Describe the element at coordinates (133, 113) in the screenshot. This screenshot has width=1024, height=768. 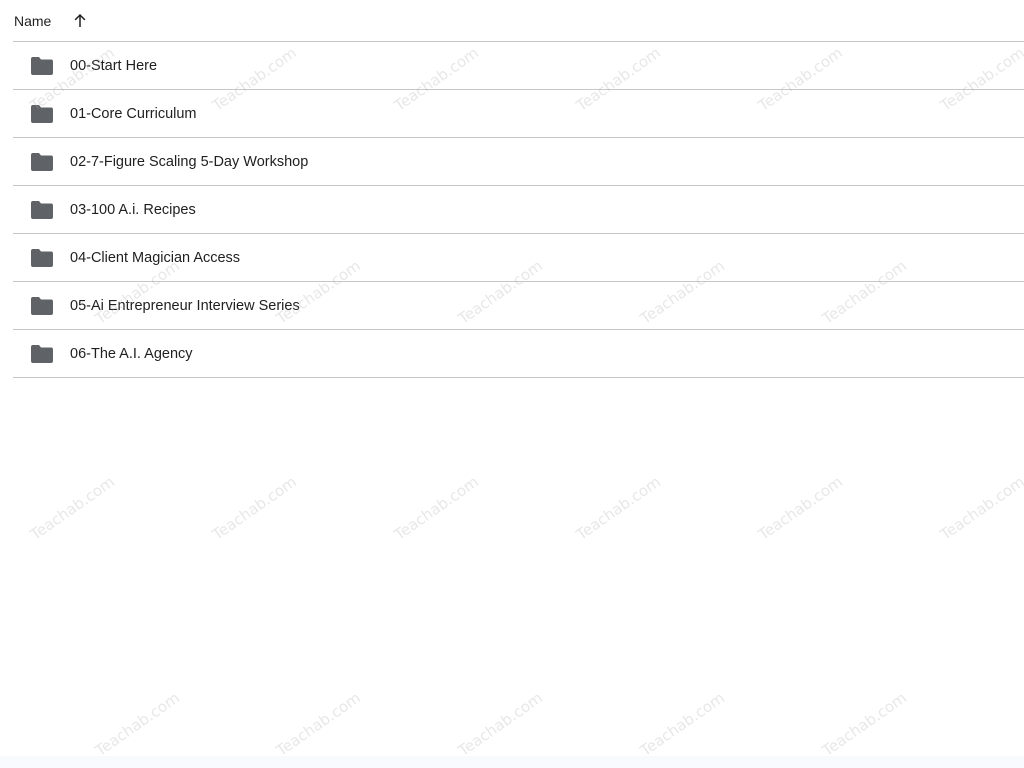
I see `folder-name: 01-Core Curriculum` at that location.